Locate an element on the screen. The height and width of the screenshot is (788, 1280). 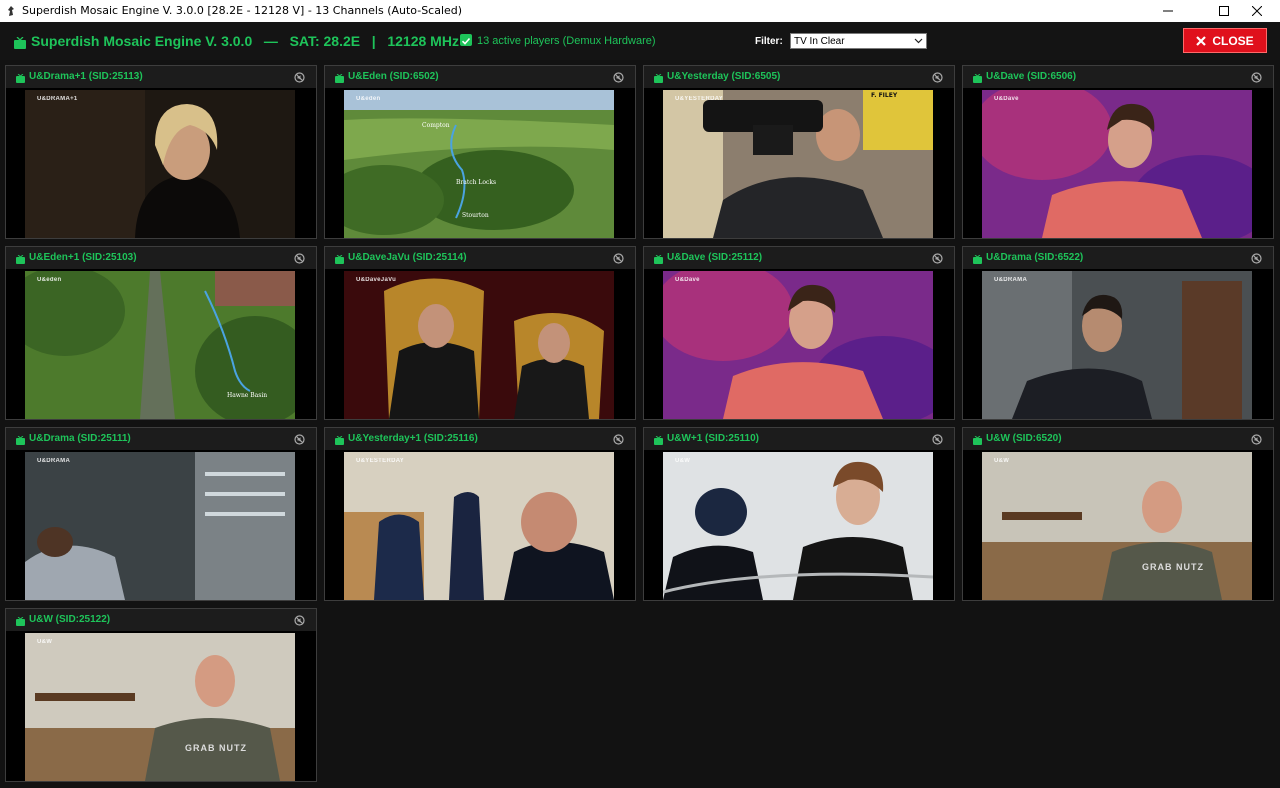
tile-header: U&Drama (SID:25111) is located at coordinates (161, 439).